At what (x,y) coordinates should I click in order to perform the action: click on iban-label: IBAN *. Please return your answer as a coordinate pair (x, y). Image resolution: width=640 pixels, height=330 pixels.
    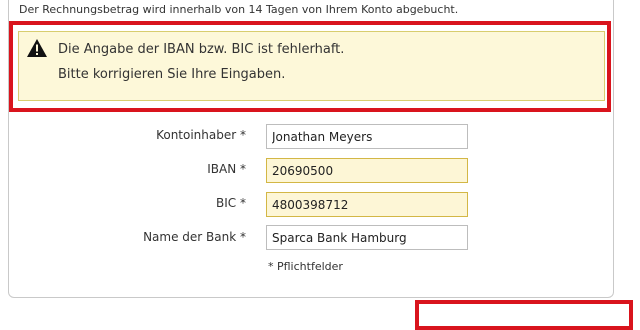
    Looking at the image, I should click on (226, 169).